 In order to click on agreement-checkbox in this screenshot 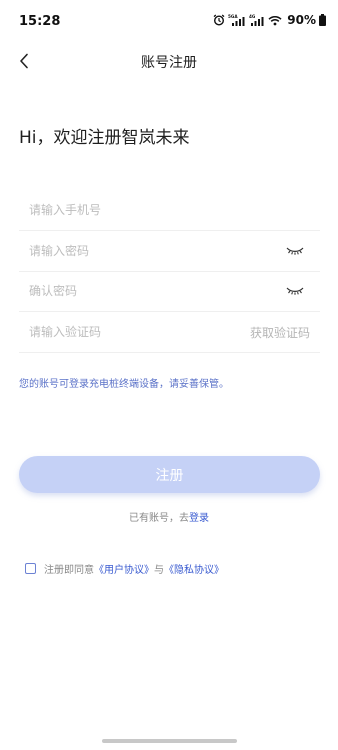, I will do `click(30, 568)`.